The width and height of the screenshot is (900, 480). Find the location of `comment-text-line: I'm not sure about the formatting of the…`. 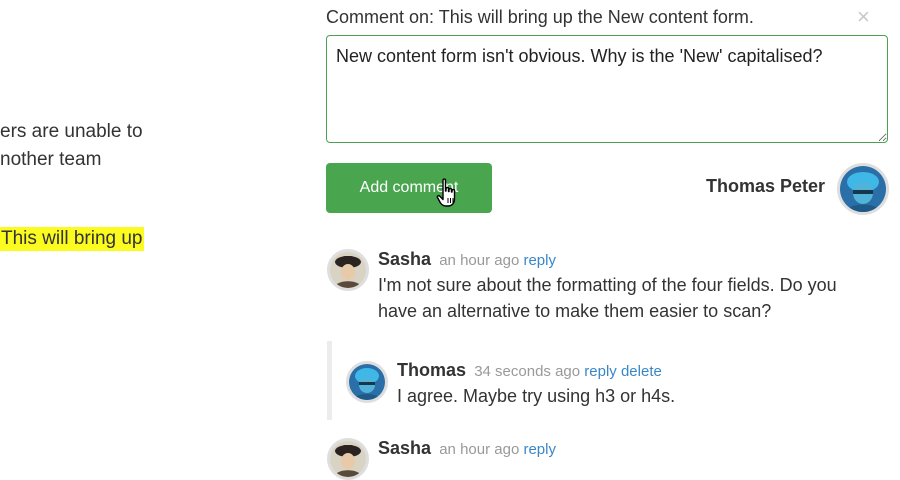

comment-text-line: I'm not sure about the formatting of the… is located at coordinates (607, 285).